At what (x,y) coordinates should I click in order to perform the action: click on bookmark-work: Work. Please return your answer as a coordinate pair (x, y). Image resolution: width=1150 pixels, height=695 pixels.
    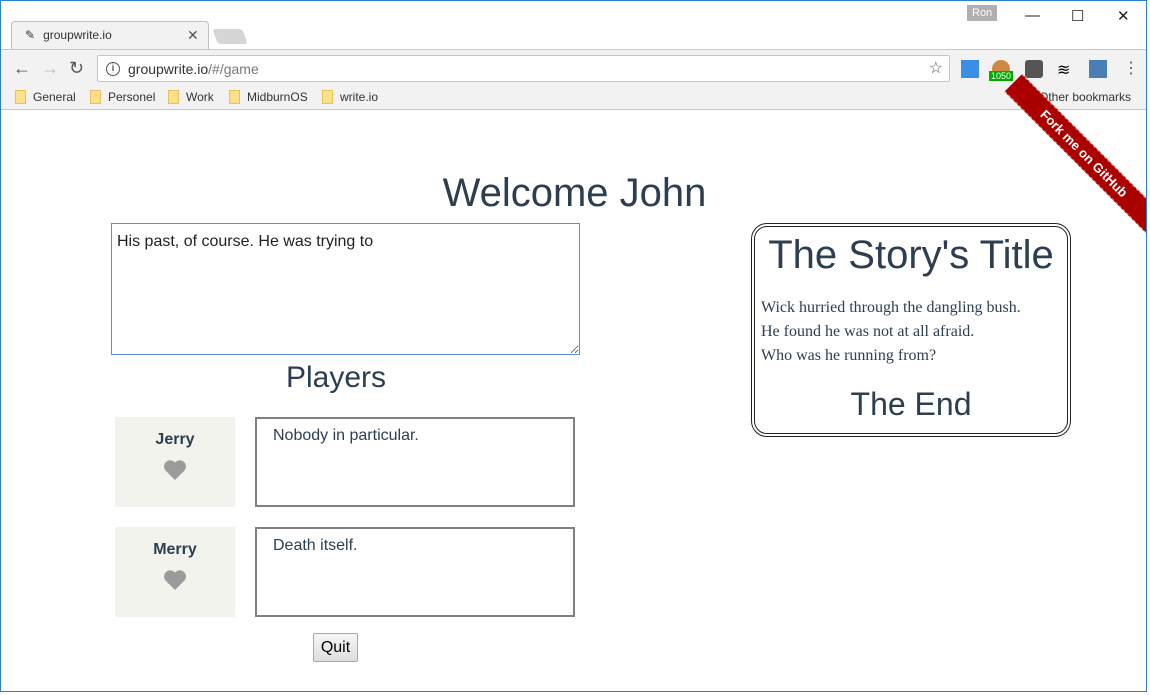
    Looking at the image, I should click on (191, 97).